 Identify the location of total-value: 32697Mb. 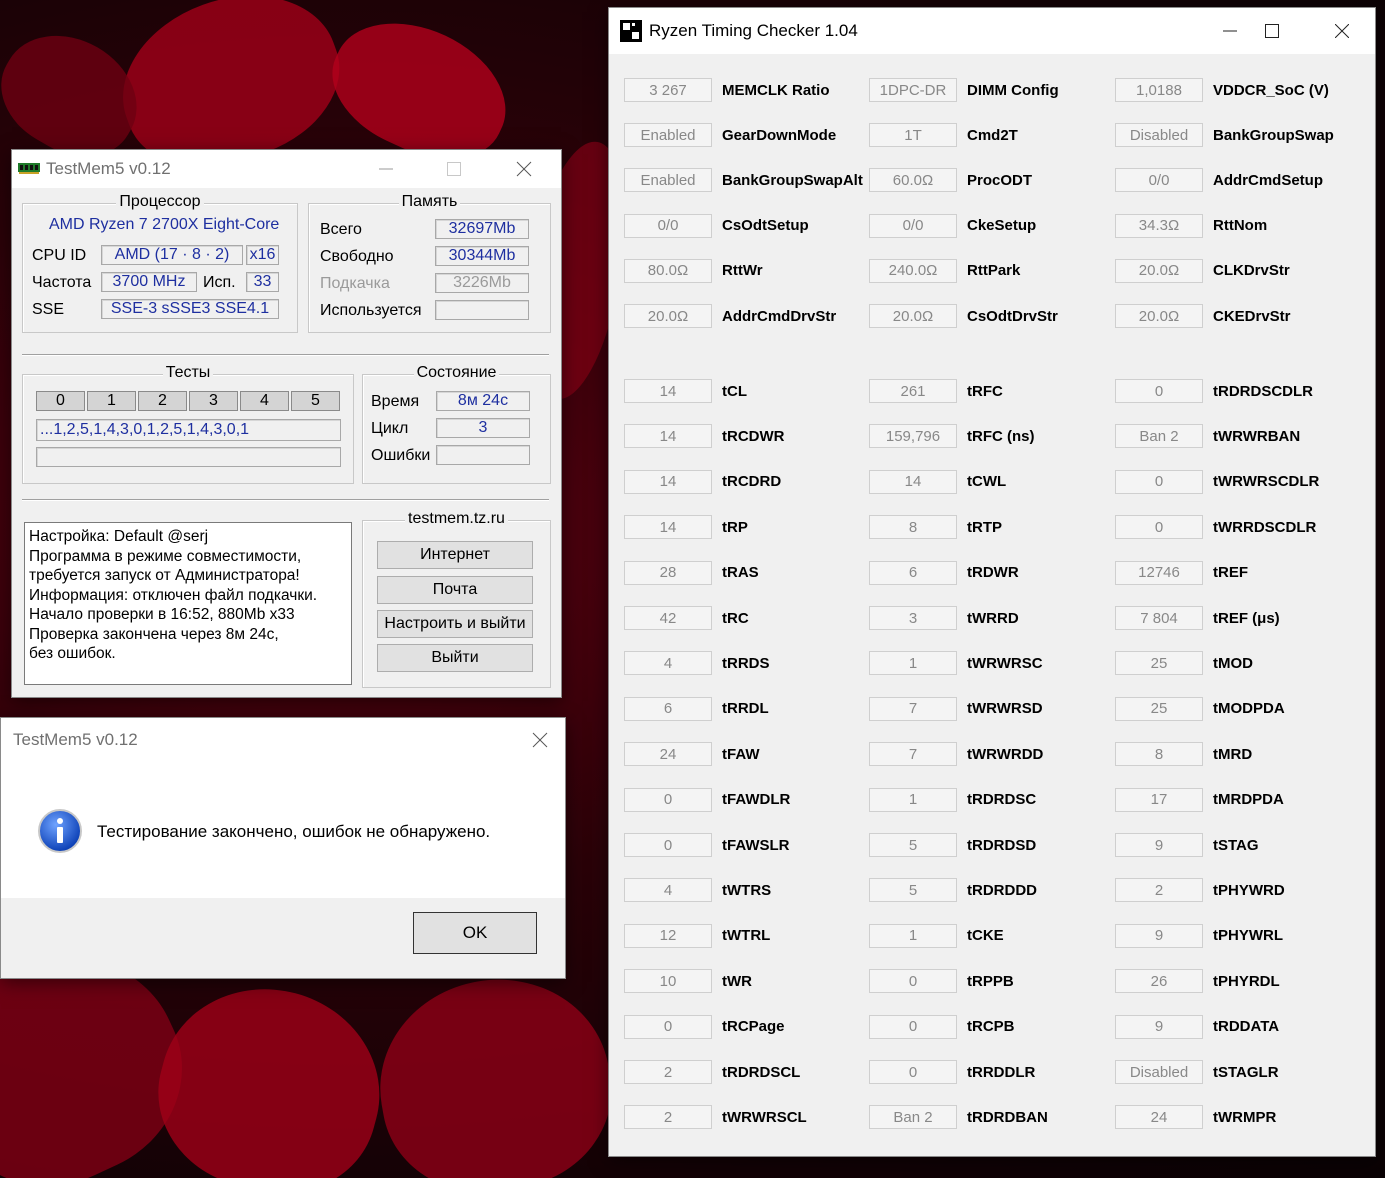
(482, 229).